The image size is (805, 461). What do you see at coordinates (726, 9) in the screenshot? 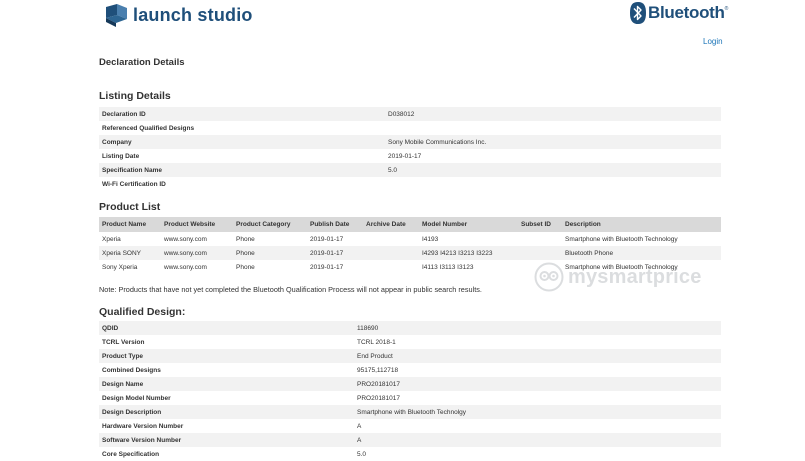
I see `trademark-symbol: ®` at bounding box center [726, 9].